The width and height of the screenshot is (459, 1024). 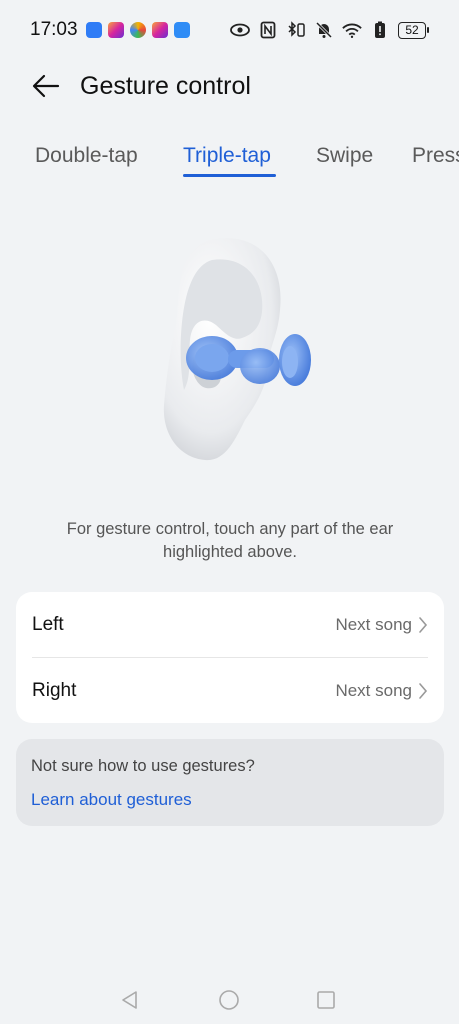 I want to click on bluetooth-vibrate-icon, so click(x=296, y=30).